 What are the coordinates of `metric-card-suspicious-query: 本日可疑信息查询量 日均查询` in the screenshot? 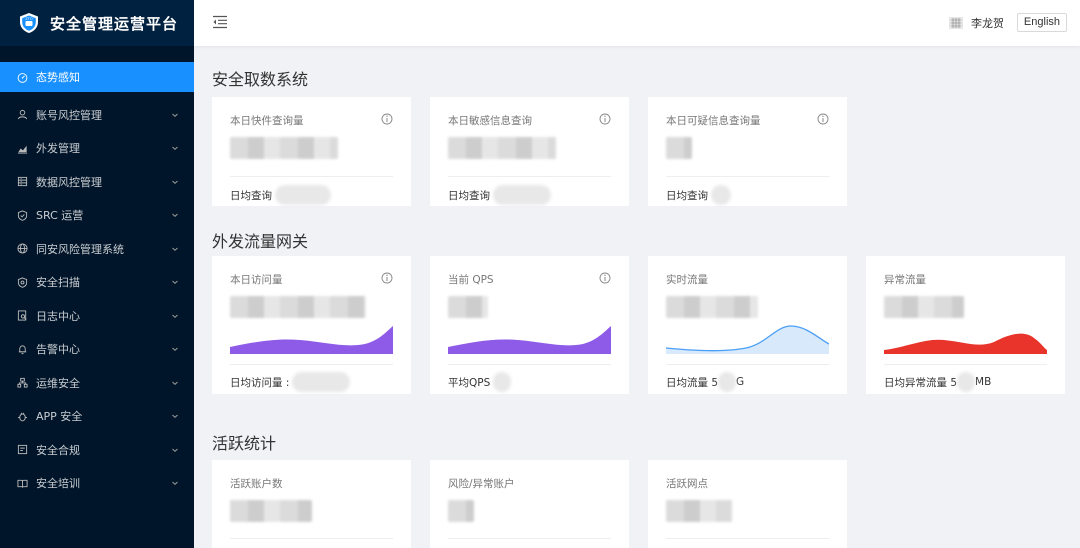 It's located at (747, 151).